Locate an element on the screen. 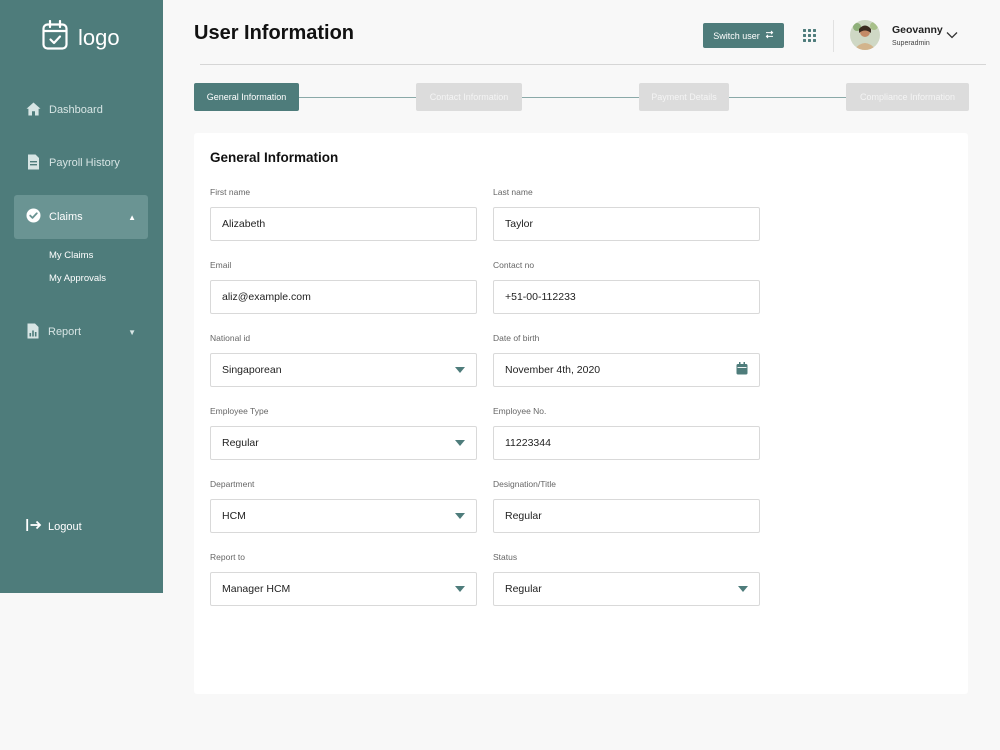  logo: logo is located at coordinates (81, 37).